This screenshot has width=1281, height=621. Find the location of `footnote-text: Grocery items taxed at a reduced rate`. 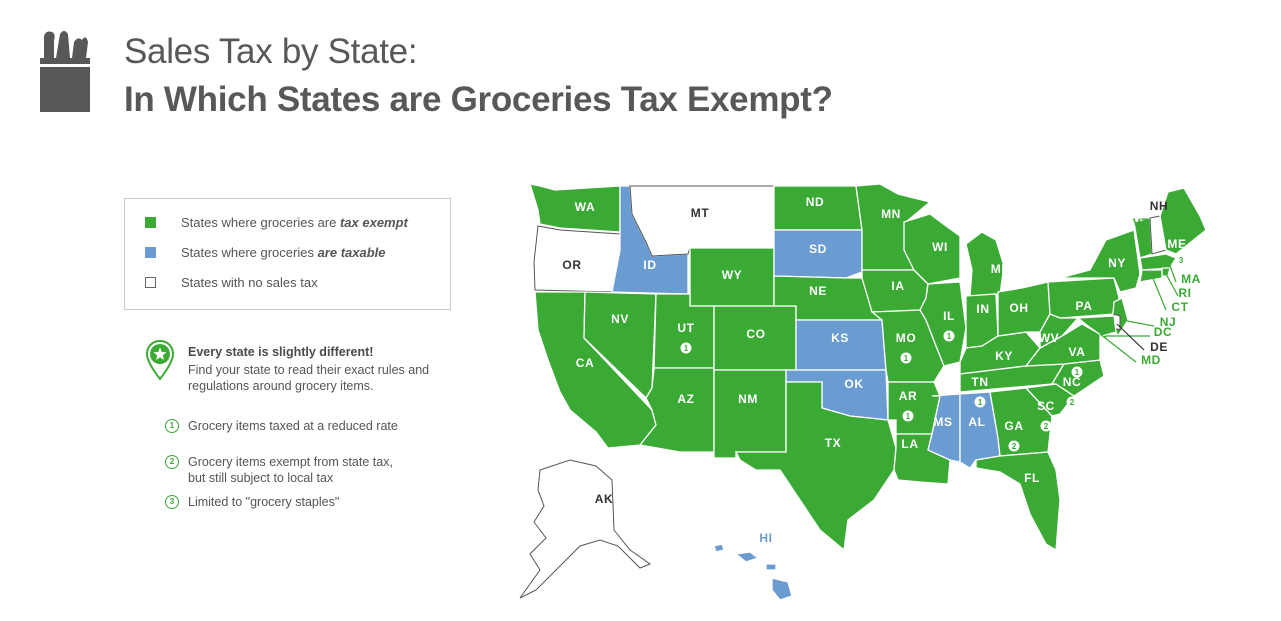

footnote-text: Grocery items taxed at a reduced rate is located at coordinates (293, 426).